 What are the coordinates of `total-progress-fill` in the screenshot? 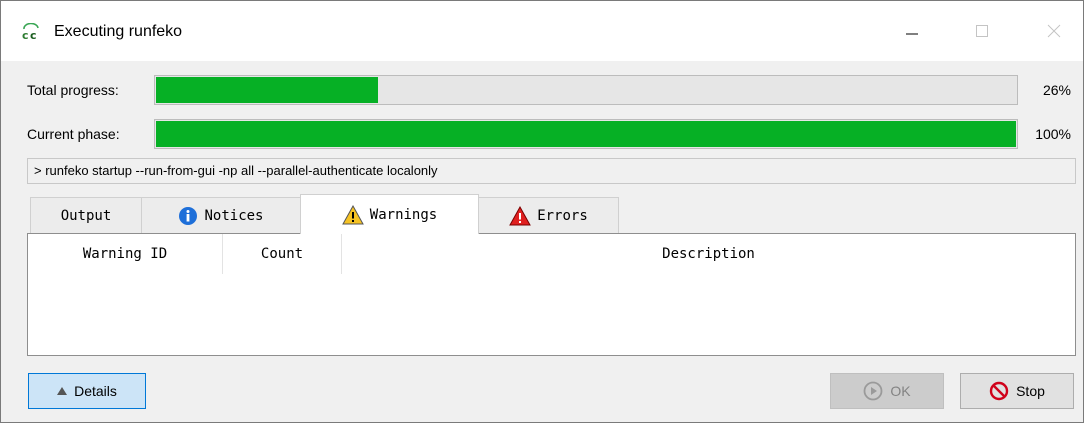 It's located at (267, 90).